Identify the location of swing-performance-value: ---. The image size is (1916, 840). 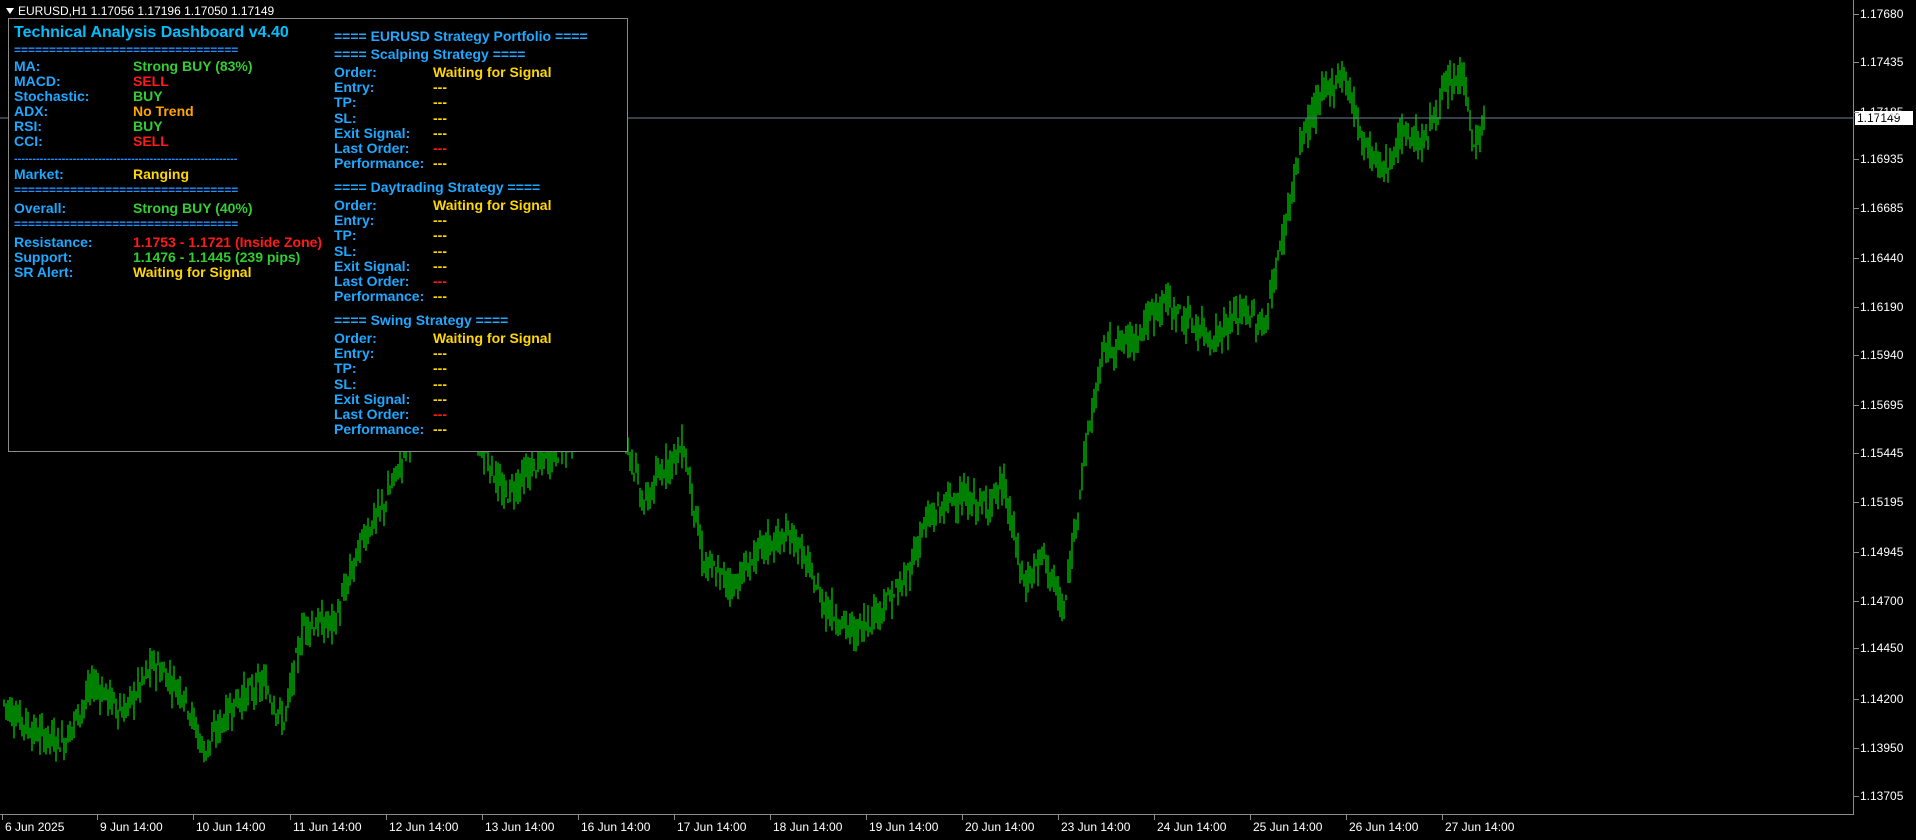
(440, 429).